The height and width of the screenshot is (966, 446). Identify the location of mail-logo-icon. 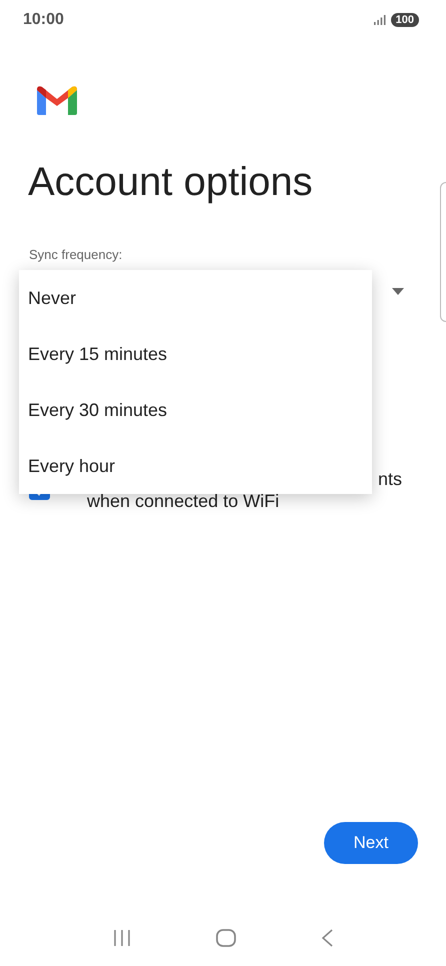
(57, 101).